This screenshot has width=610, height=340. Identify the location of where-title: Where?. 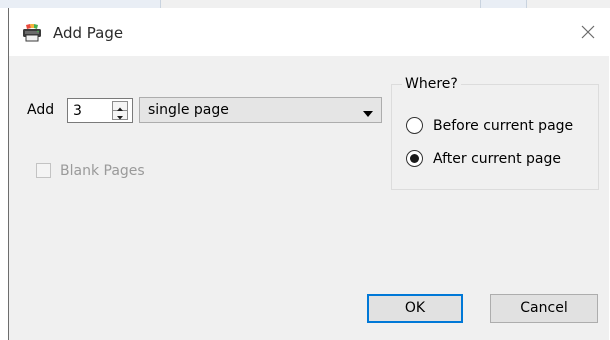
(431, 84).